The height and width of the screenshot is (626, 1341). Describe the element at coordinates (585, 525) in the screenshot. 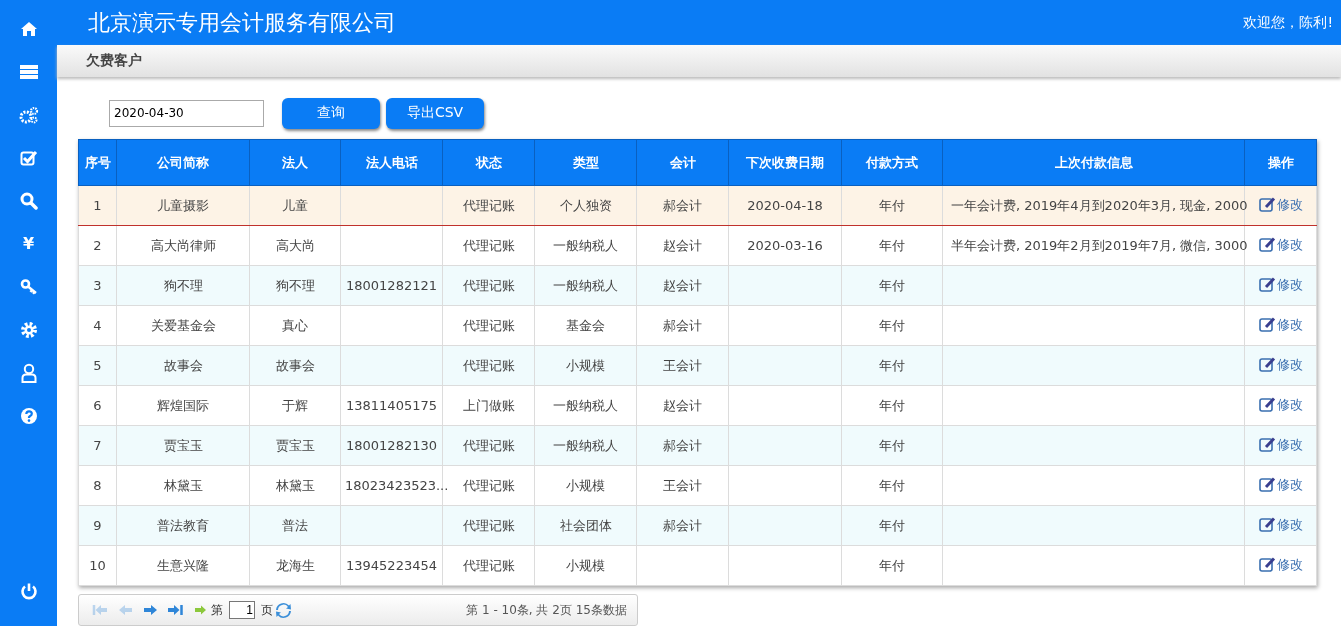

I see `table-cell: 社会团体` at that location.